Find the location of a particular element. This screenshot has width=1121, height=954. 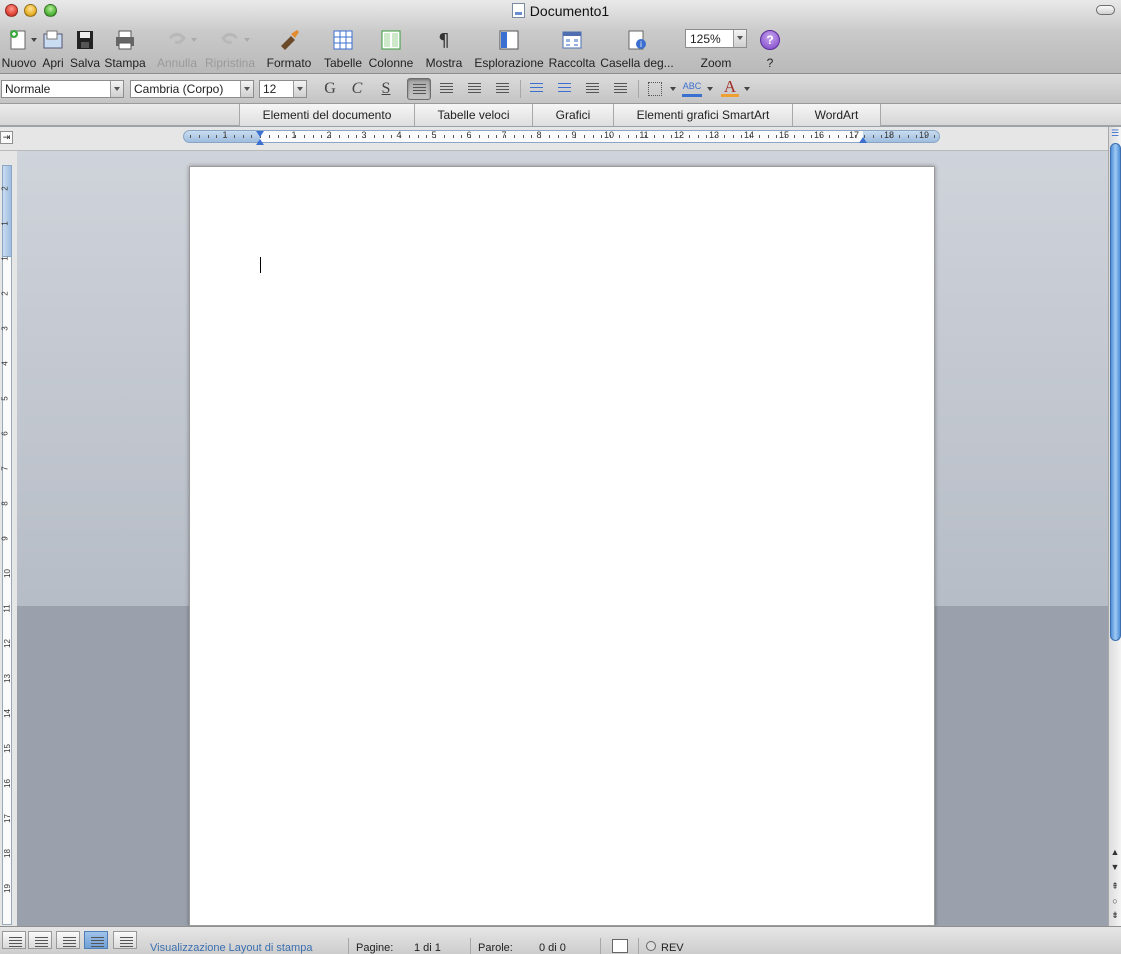

align-right-button is located at coordinates (475, 89).